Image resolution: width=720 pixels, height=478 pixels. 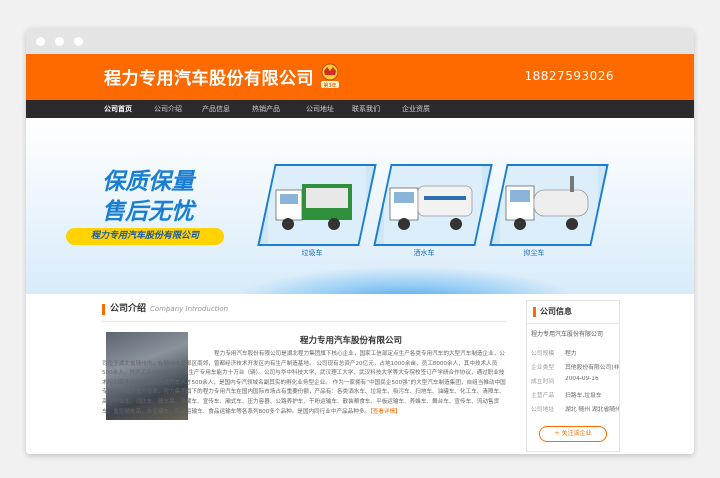 I want to click on dust-suppression-truck-icon, so click(x=549, y=205).